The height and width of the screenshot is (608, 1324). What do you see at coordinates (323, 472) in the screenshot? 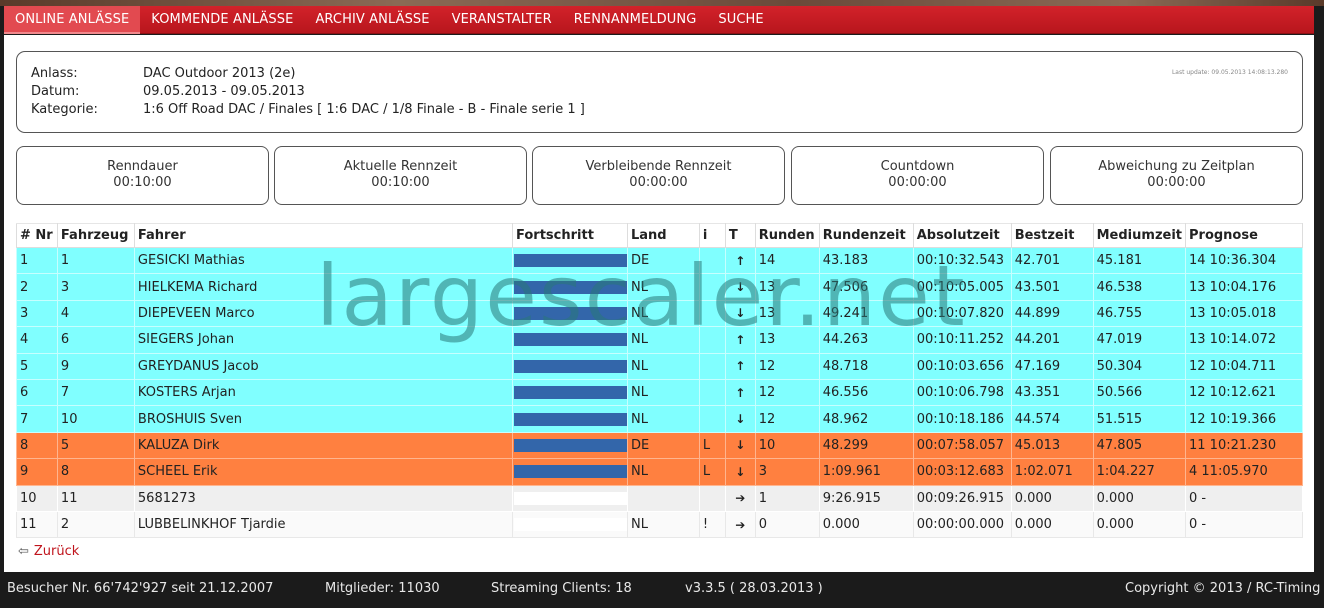
I see `cell-fahrer: SCHEEL Erik` at bounding box center [323, 472].